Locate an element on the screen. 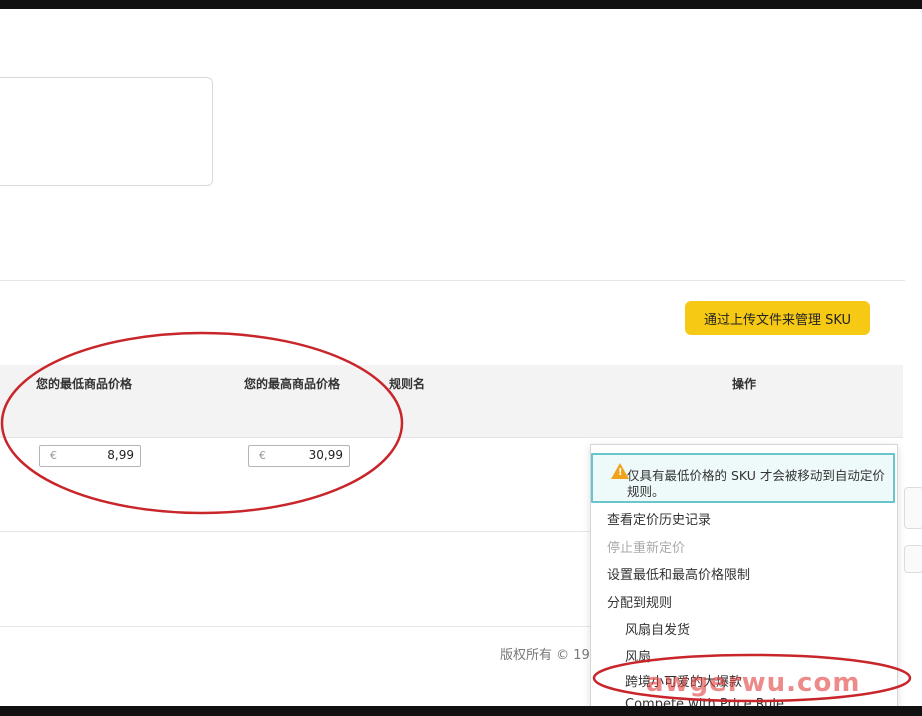 The image size is (922, 716). table-header: 您的最低商品价格 您的最高商品价格 规则名 操作 is located at coordinates (451, 401).